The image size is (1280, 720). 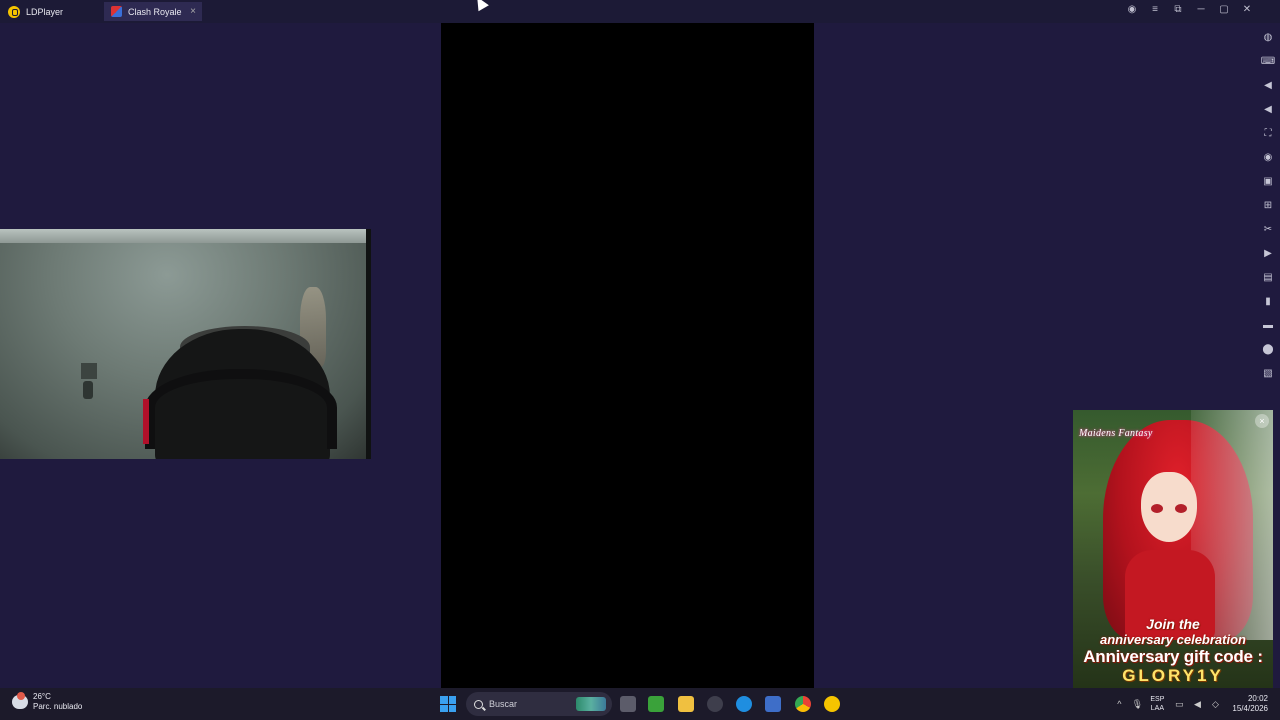 What do you see at coordinates (89, 371) in the screenshot?
I see `webcam-wall-switch` at bounding box center [89, 371].